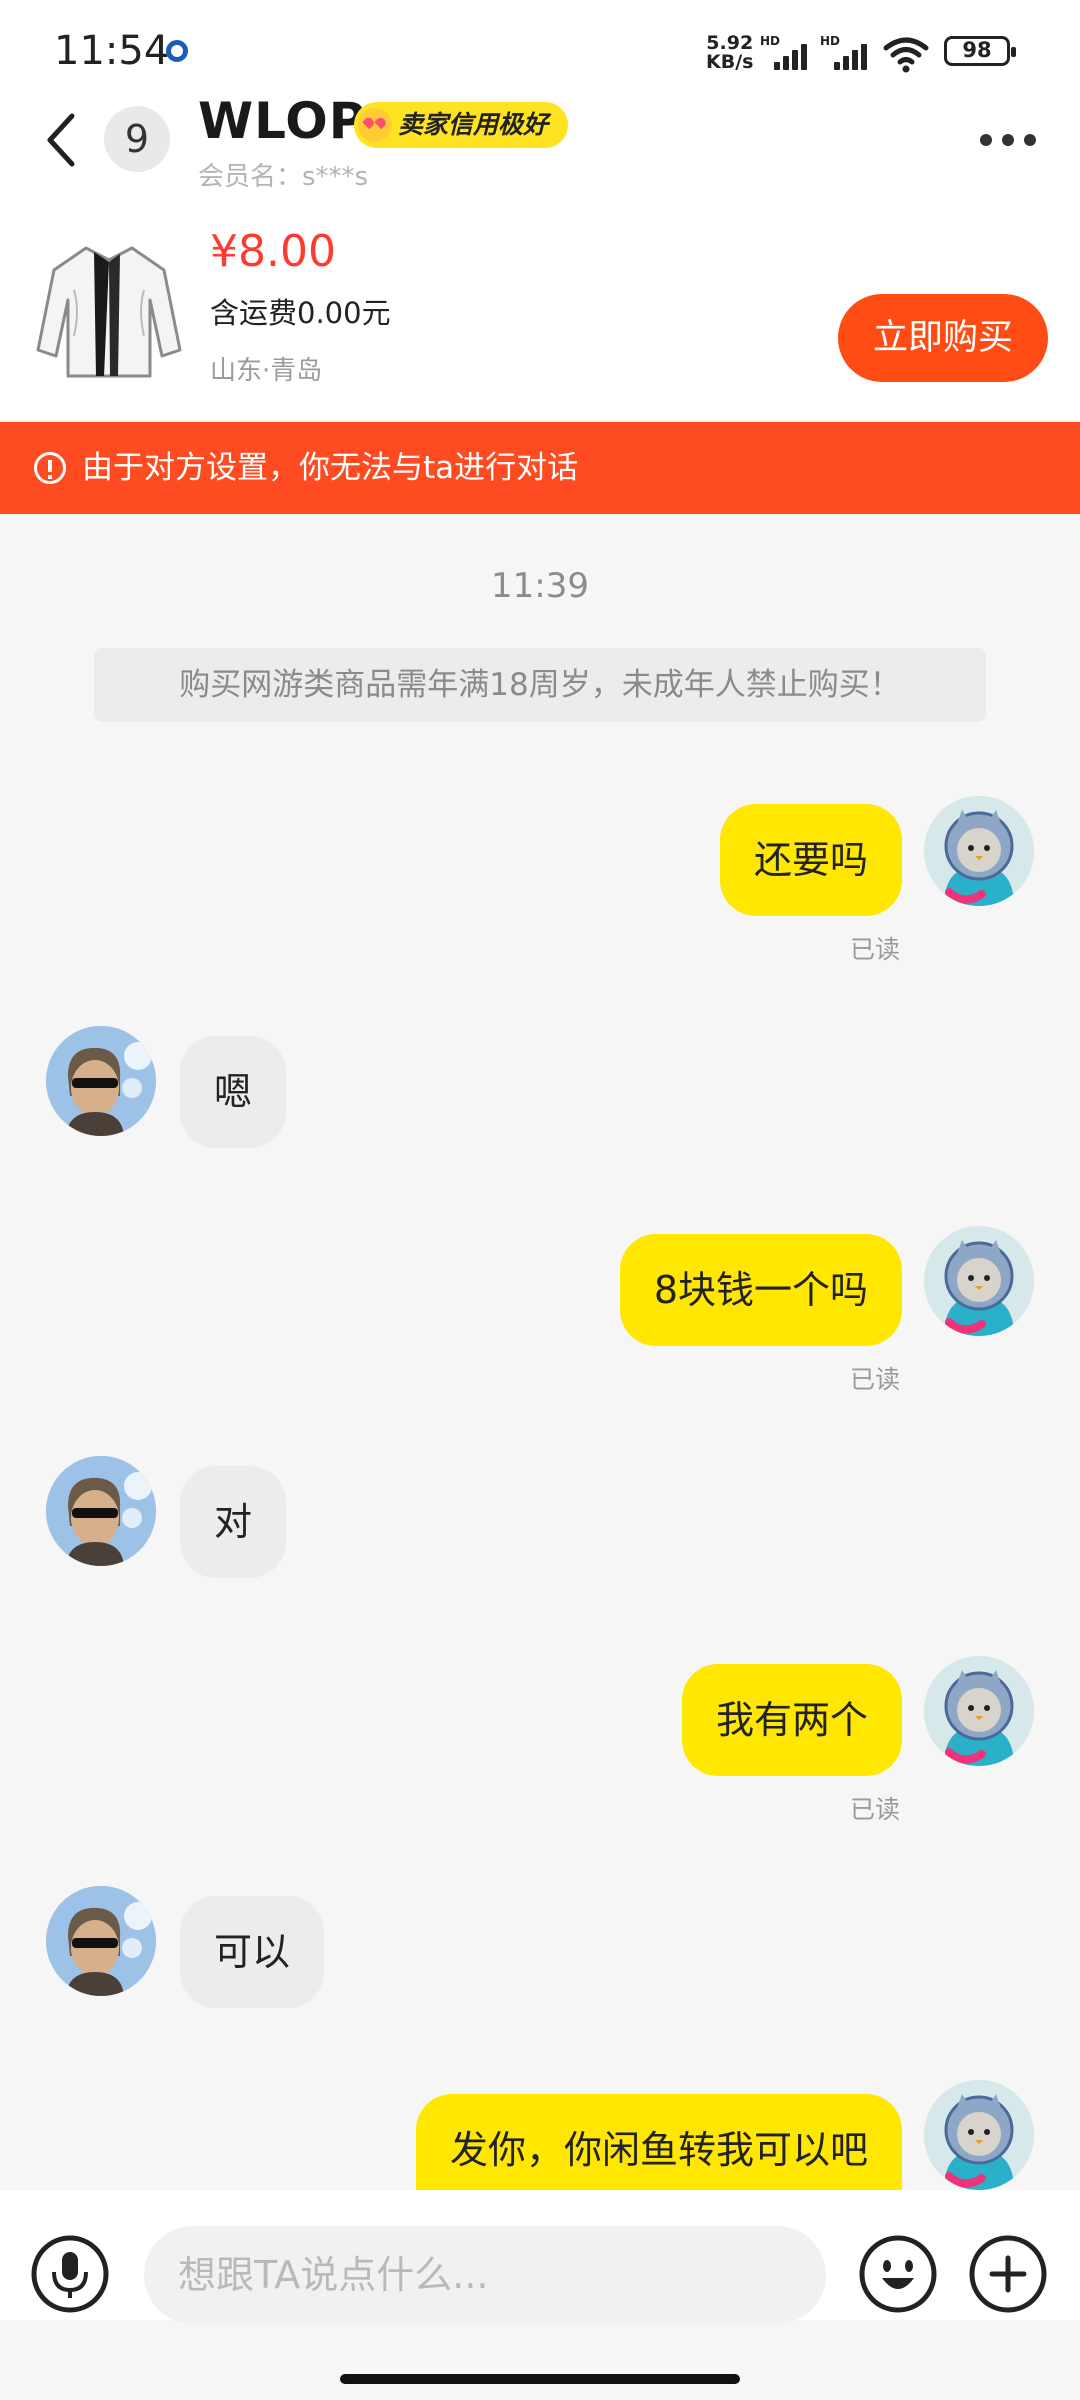 This screenshot has width=1080, height=2400. What do you see at coordinates (540, 586) in the screenshot?
I see `chat-timestamp: 11:39` at bounding box center [540, 586].